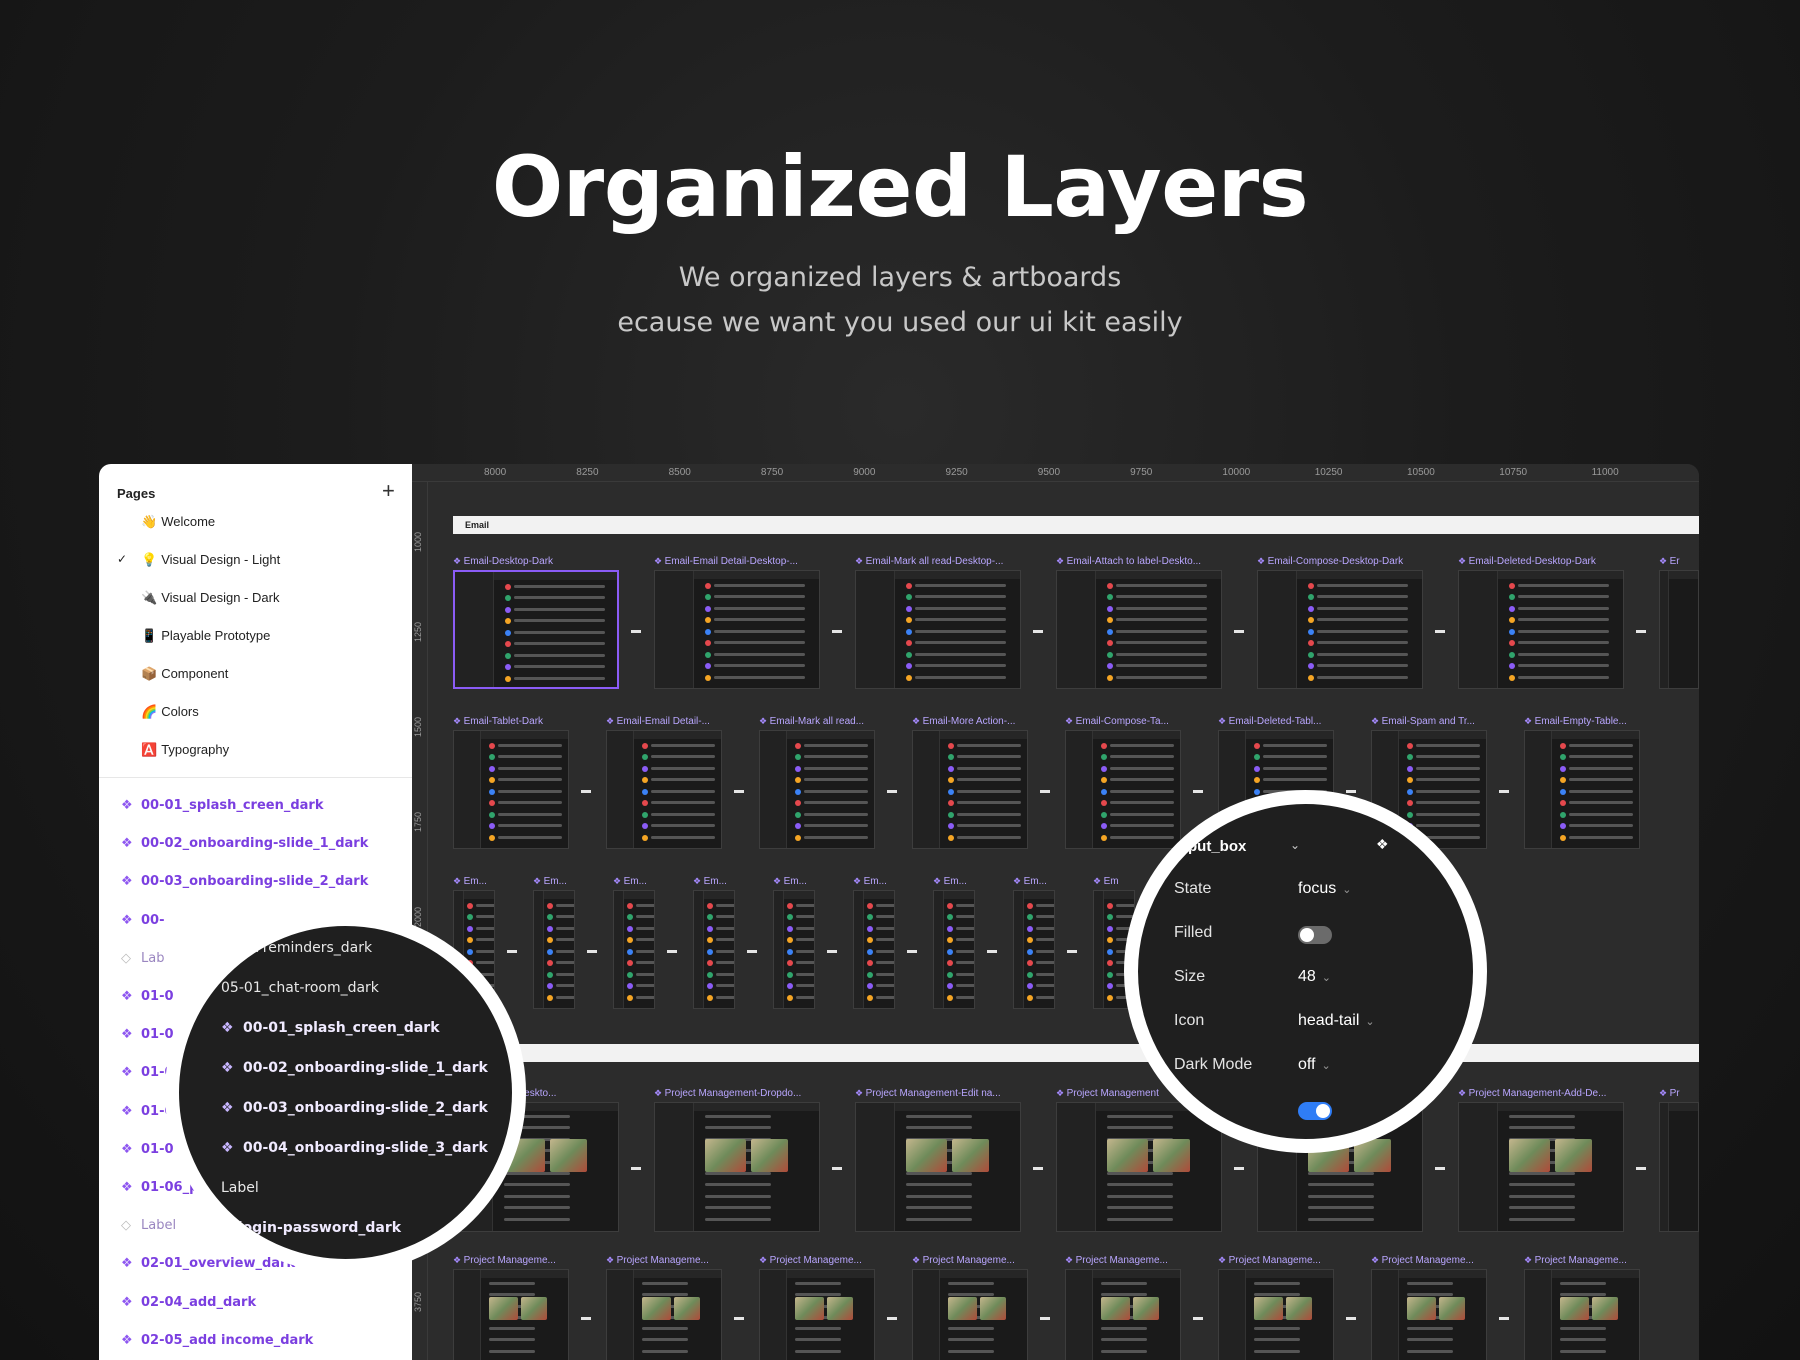  I want to click on section-email: Email, so click(1076, 525).